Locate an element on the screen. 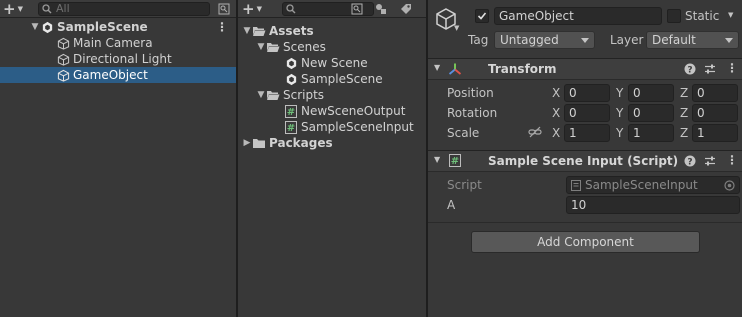 Image resolution: width=742 pixels, height=317 pixels. asset-sample-scene: SampleScene is located at coordinates (332, 79).